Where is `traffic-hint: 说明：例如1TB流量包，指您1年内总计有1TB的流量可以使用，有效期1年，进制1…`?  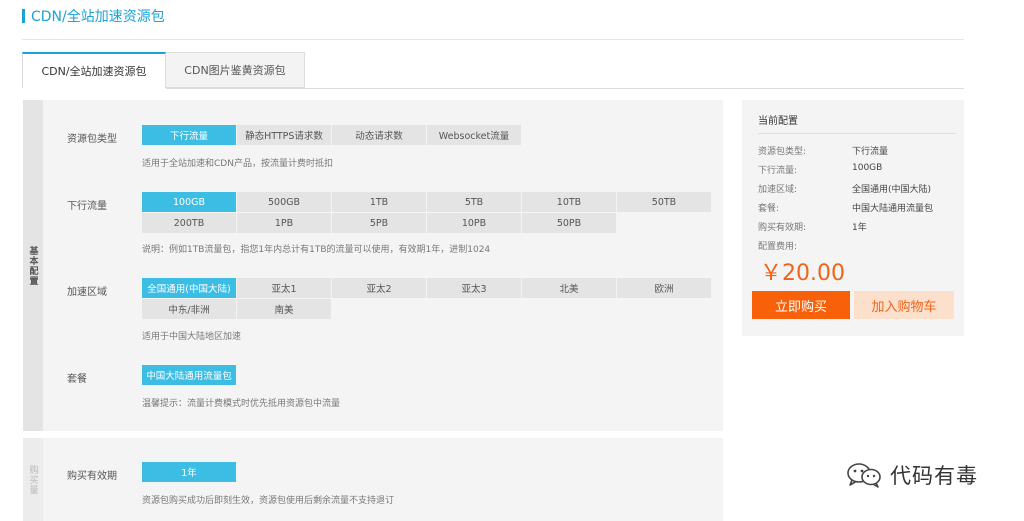 traffic-hint: 说明：例如1TB流量包，指您1年内总计有1TB的流量可以使用，有效期1年，进制1… is located at coordinates (316, 250).